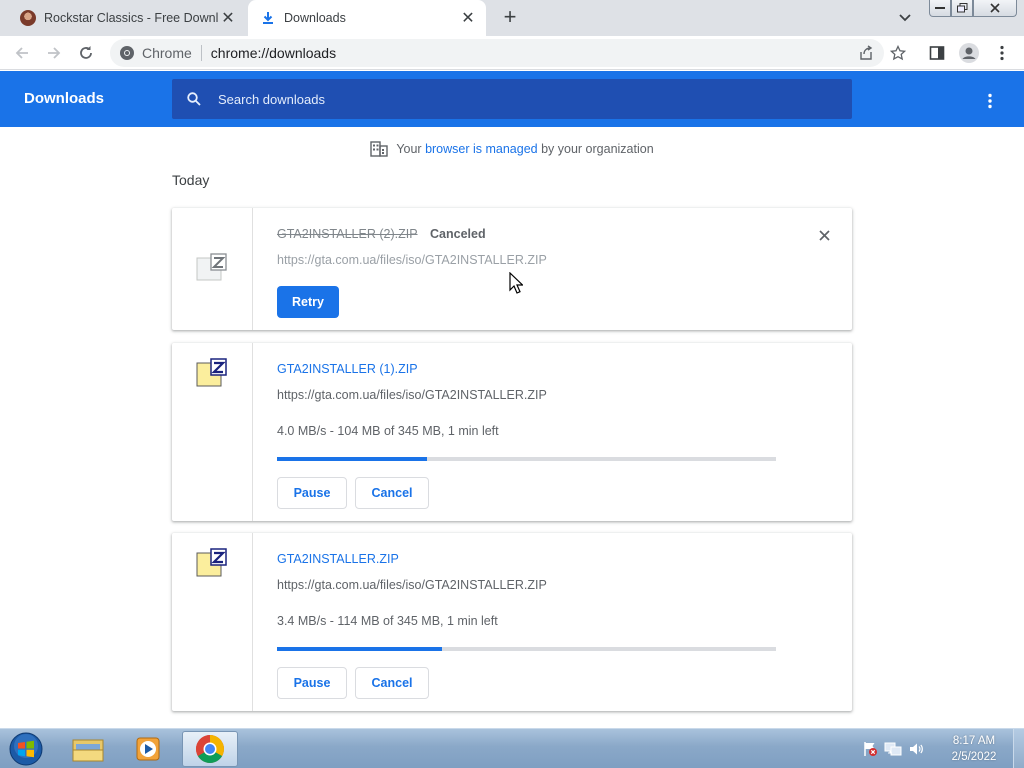 The height and width of the screenshot is (768, 1024). I want to click on back-button, so click(22, 53).